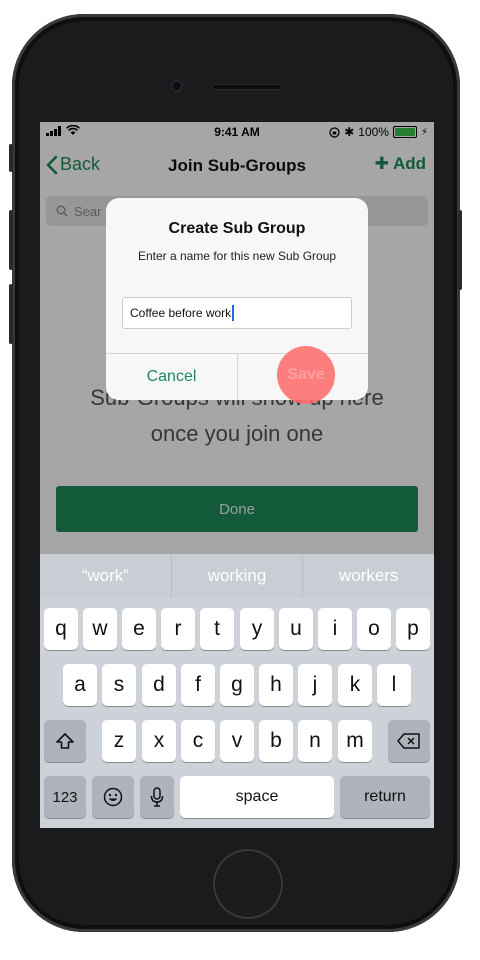 Image resolution: width=480 pixels, height=960 pixels. I want to click on power-button, so click(460, 250).